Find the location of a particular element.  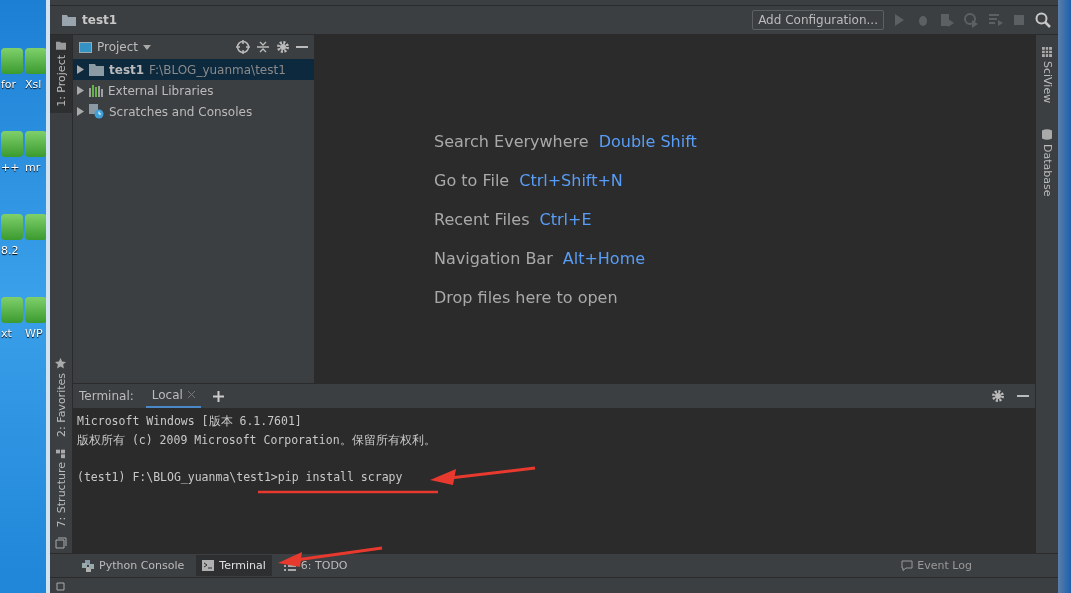

project-tree-item: External Libraries is located at coordinates (193, 90).